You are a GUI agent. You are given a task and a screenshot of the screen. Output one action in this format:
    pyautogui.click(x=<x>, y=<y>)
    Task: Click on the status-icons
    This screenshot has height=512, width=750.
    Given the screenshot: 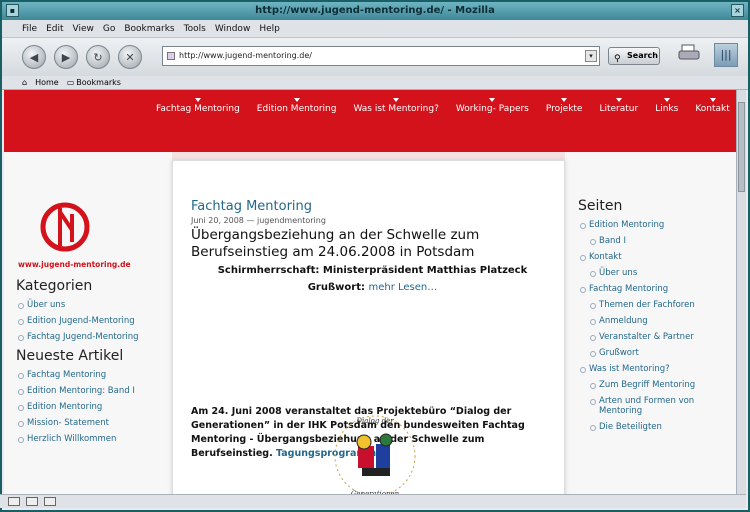 What is the action you would take?
    pyautogui.click(x=32, y=501)
    